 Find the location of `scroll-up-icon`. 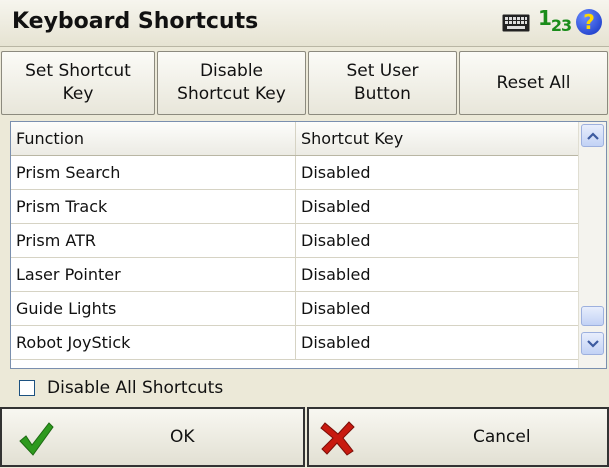

scroll-up-icon is located at coordinates (592, 135).